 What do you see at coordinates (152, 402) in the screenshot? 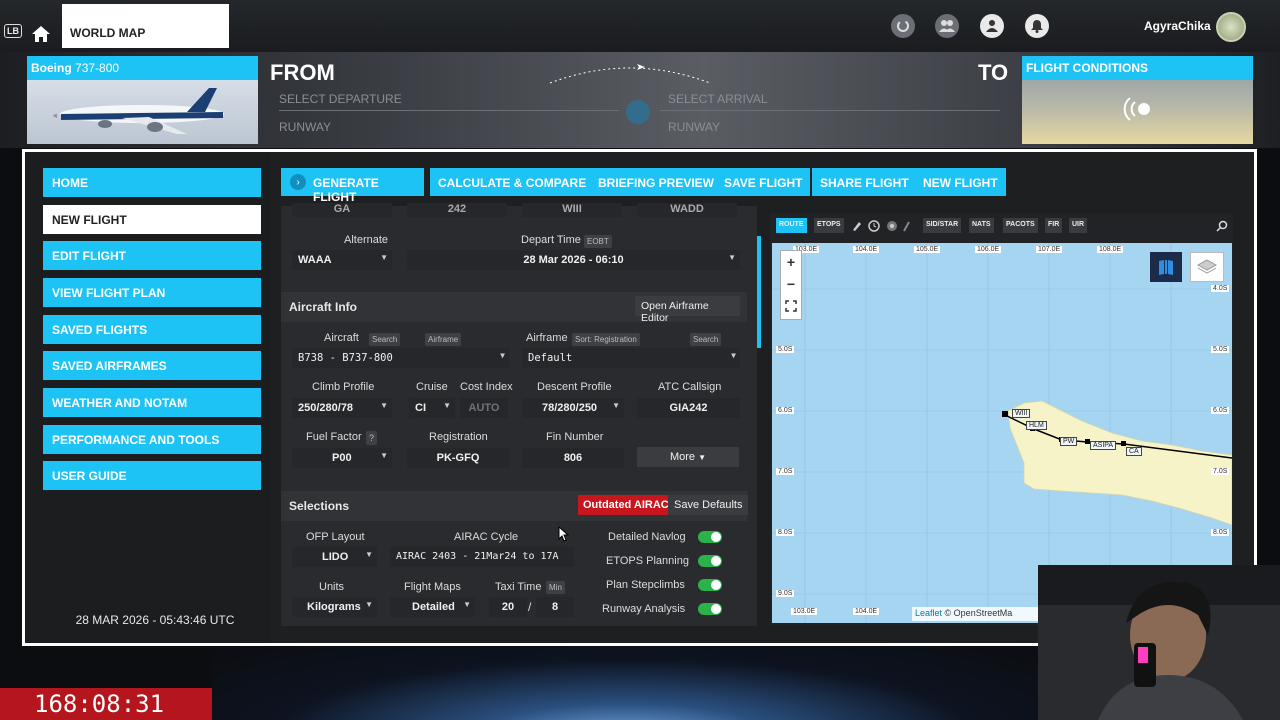
I see `sidebar-item-weather-notam: WEATHER AND NOTAM` at bounding box center [152, 402].